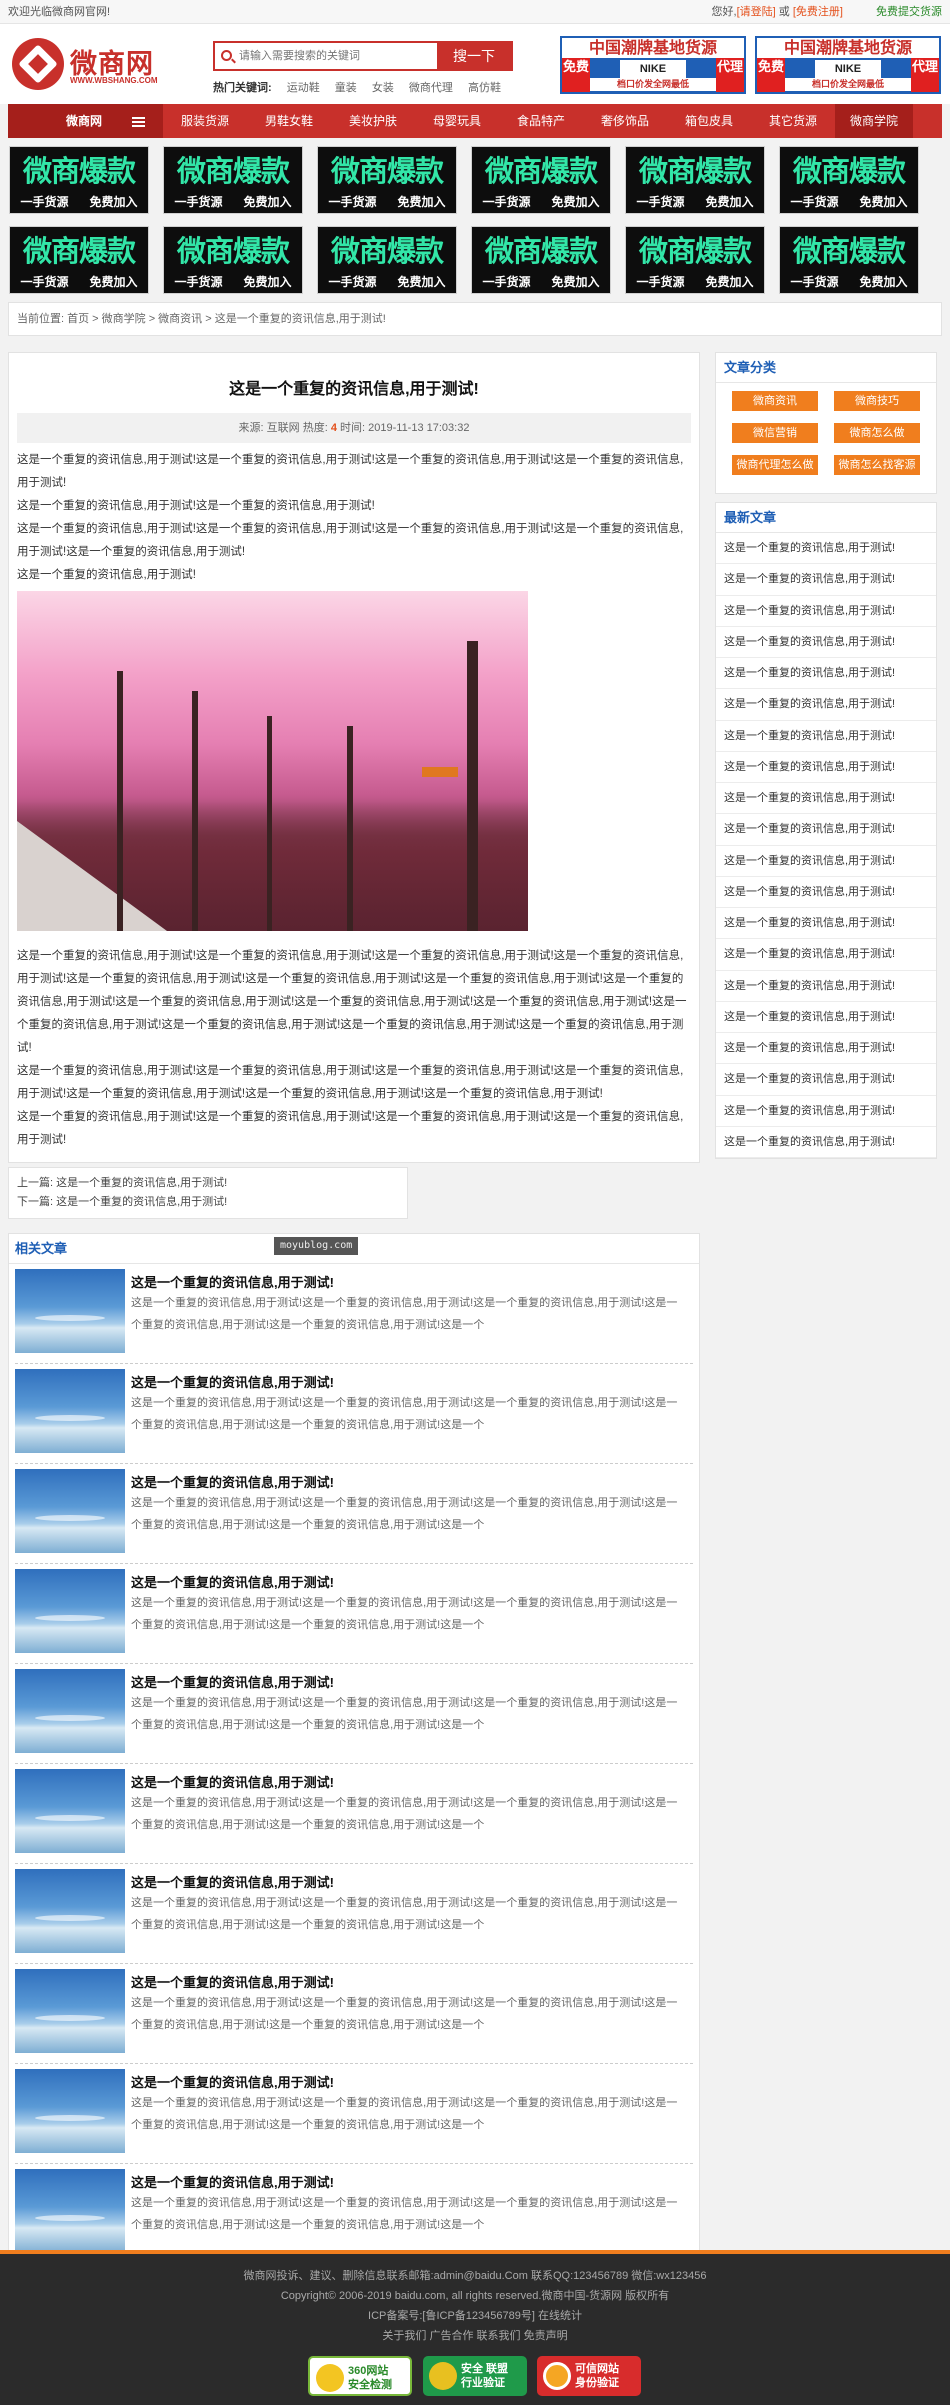  What do you see at coordinates (874, 121) in the screenshot?
I see `nav-item-active: 微商学院` at bounding box center [874, 121].